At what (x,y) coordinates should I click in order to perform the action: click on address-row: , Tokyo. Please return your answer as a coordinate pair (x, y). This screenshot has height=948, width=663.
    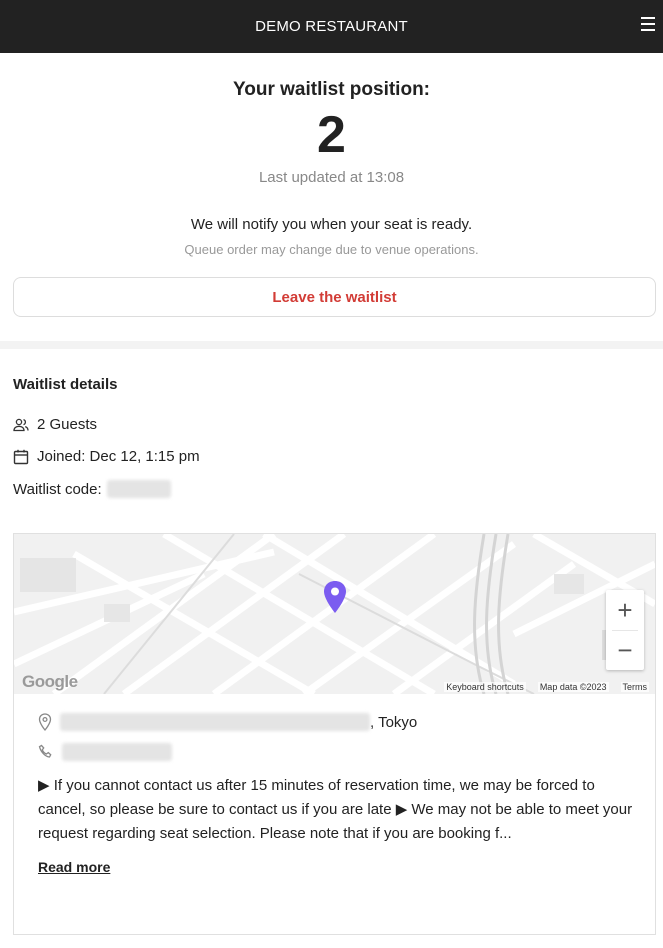
    Looking at the image, I should click on (227, 722).